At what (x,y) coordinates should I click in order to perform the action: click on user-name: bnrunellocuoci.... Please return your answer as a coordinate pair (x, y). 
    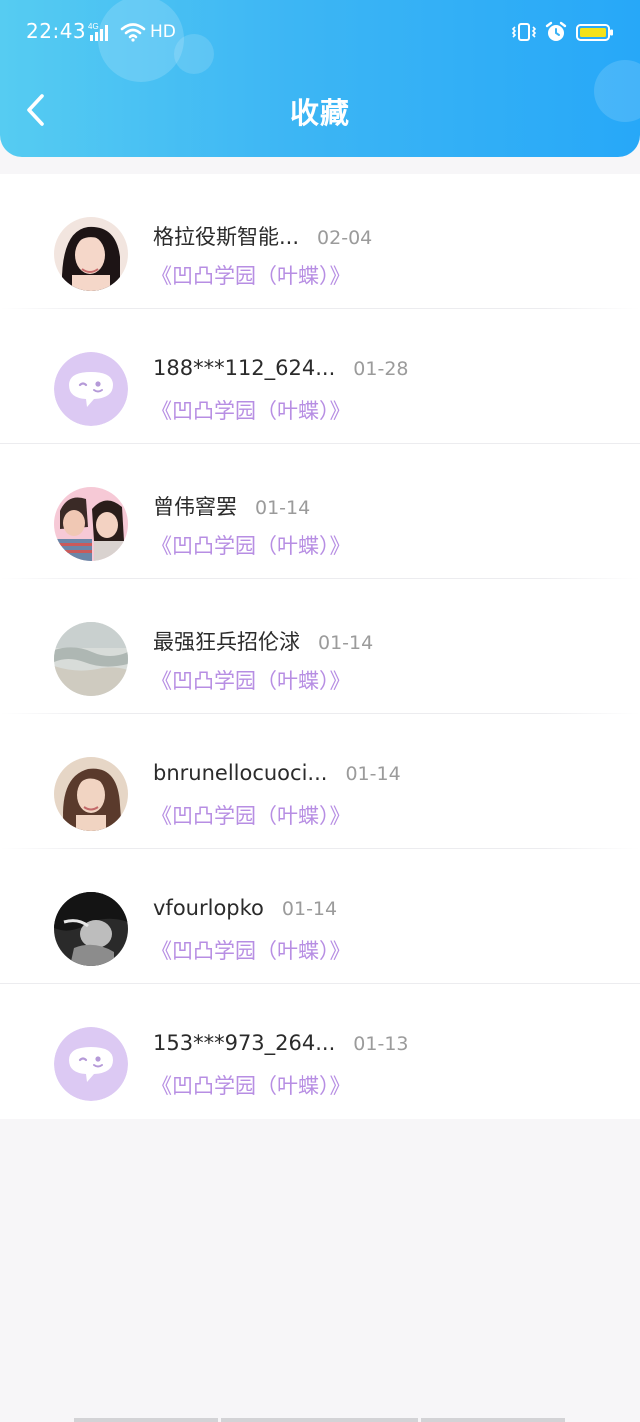
    Looking at the image, I should click on (240, 773).